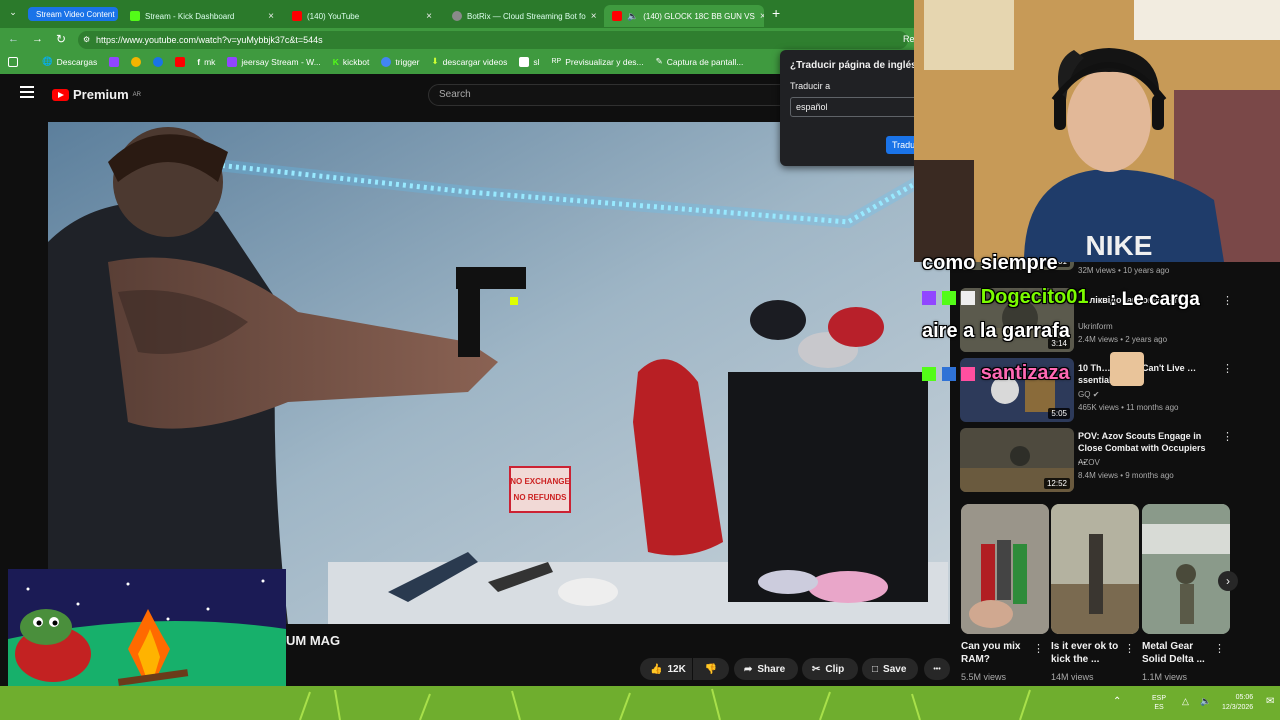 The width and height of the screenshot is (1280, 720). I want to click on campfire-illustration, so click(147, 627).